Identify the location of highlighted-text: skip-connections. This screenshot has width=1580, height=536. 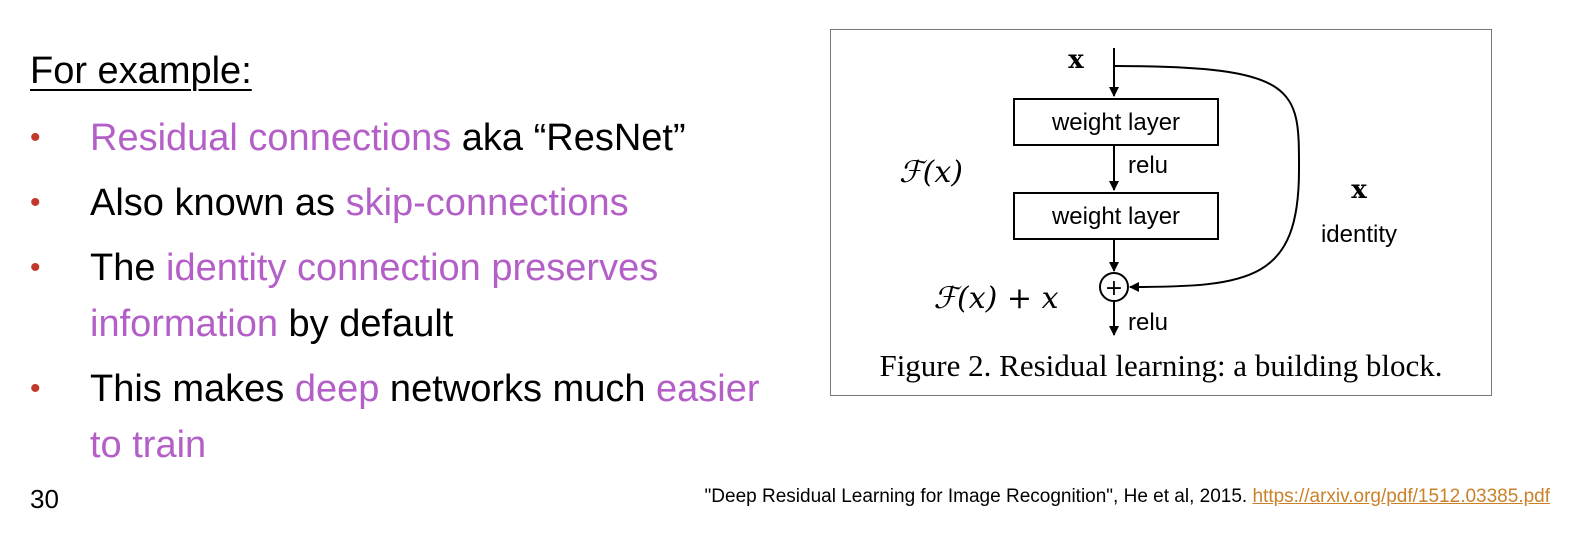
(487, 203).